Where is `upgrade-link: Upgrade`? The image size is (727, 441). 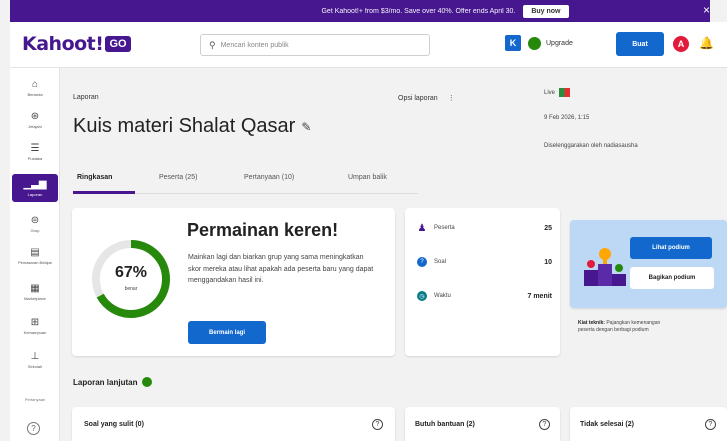 upgrade-link: Upgrade is located at coordinates (559, 43).